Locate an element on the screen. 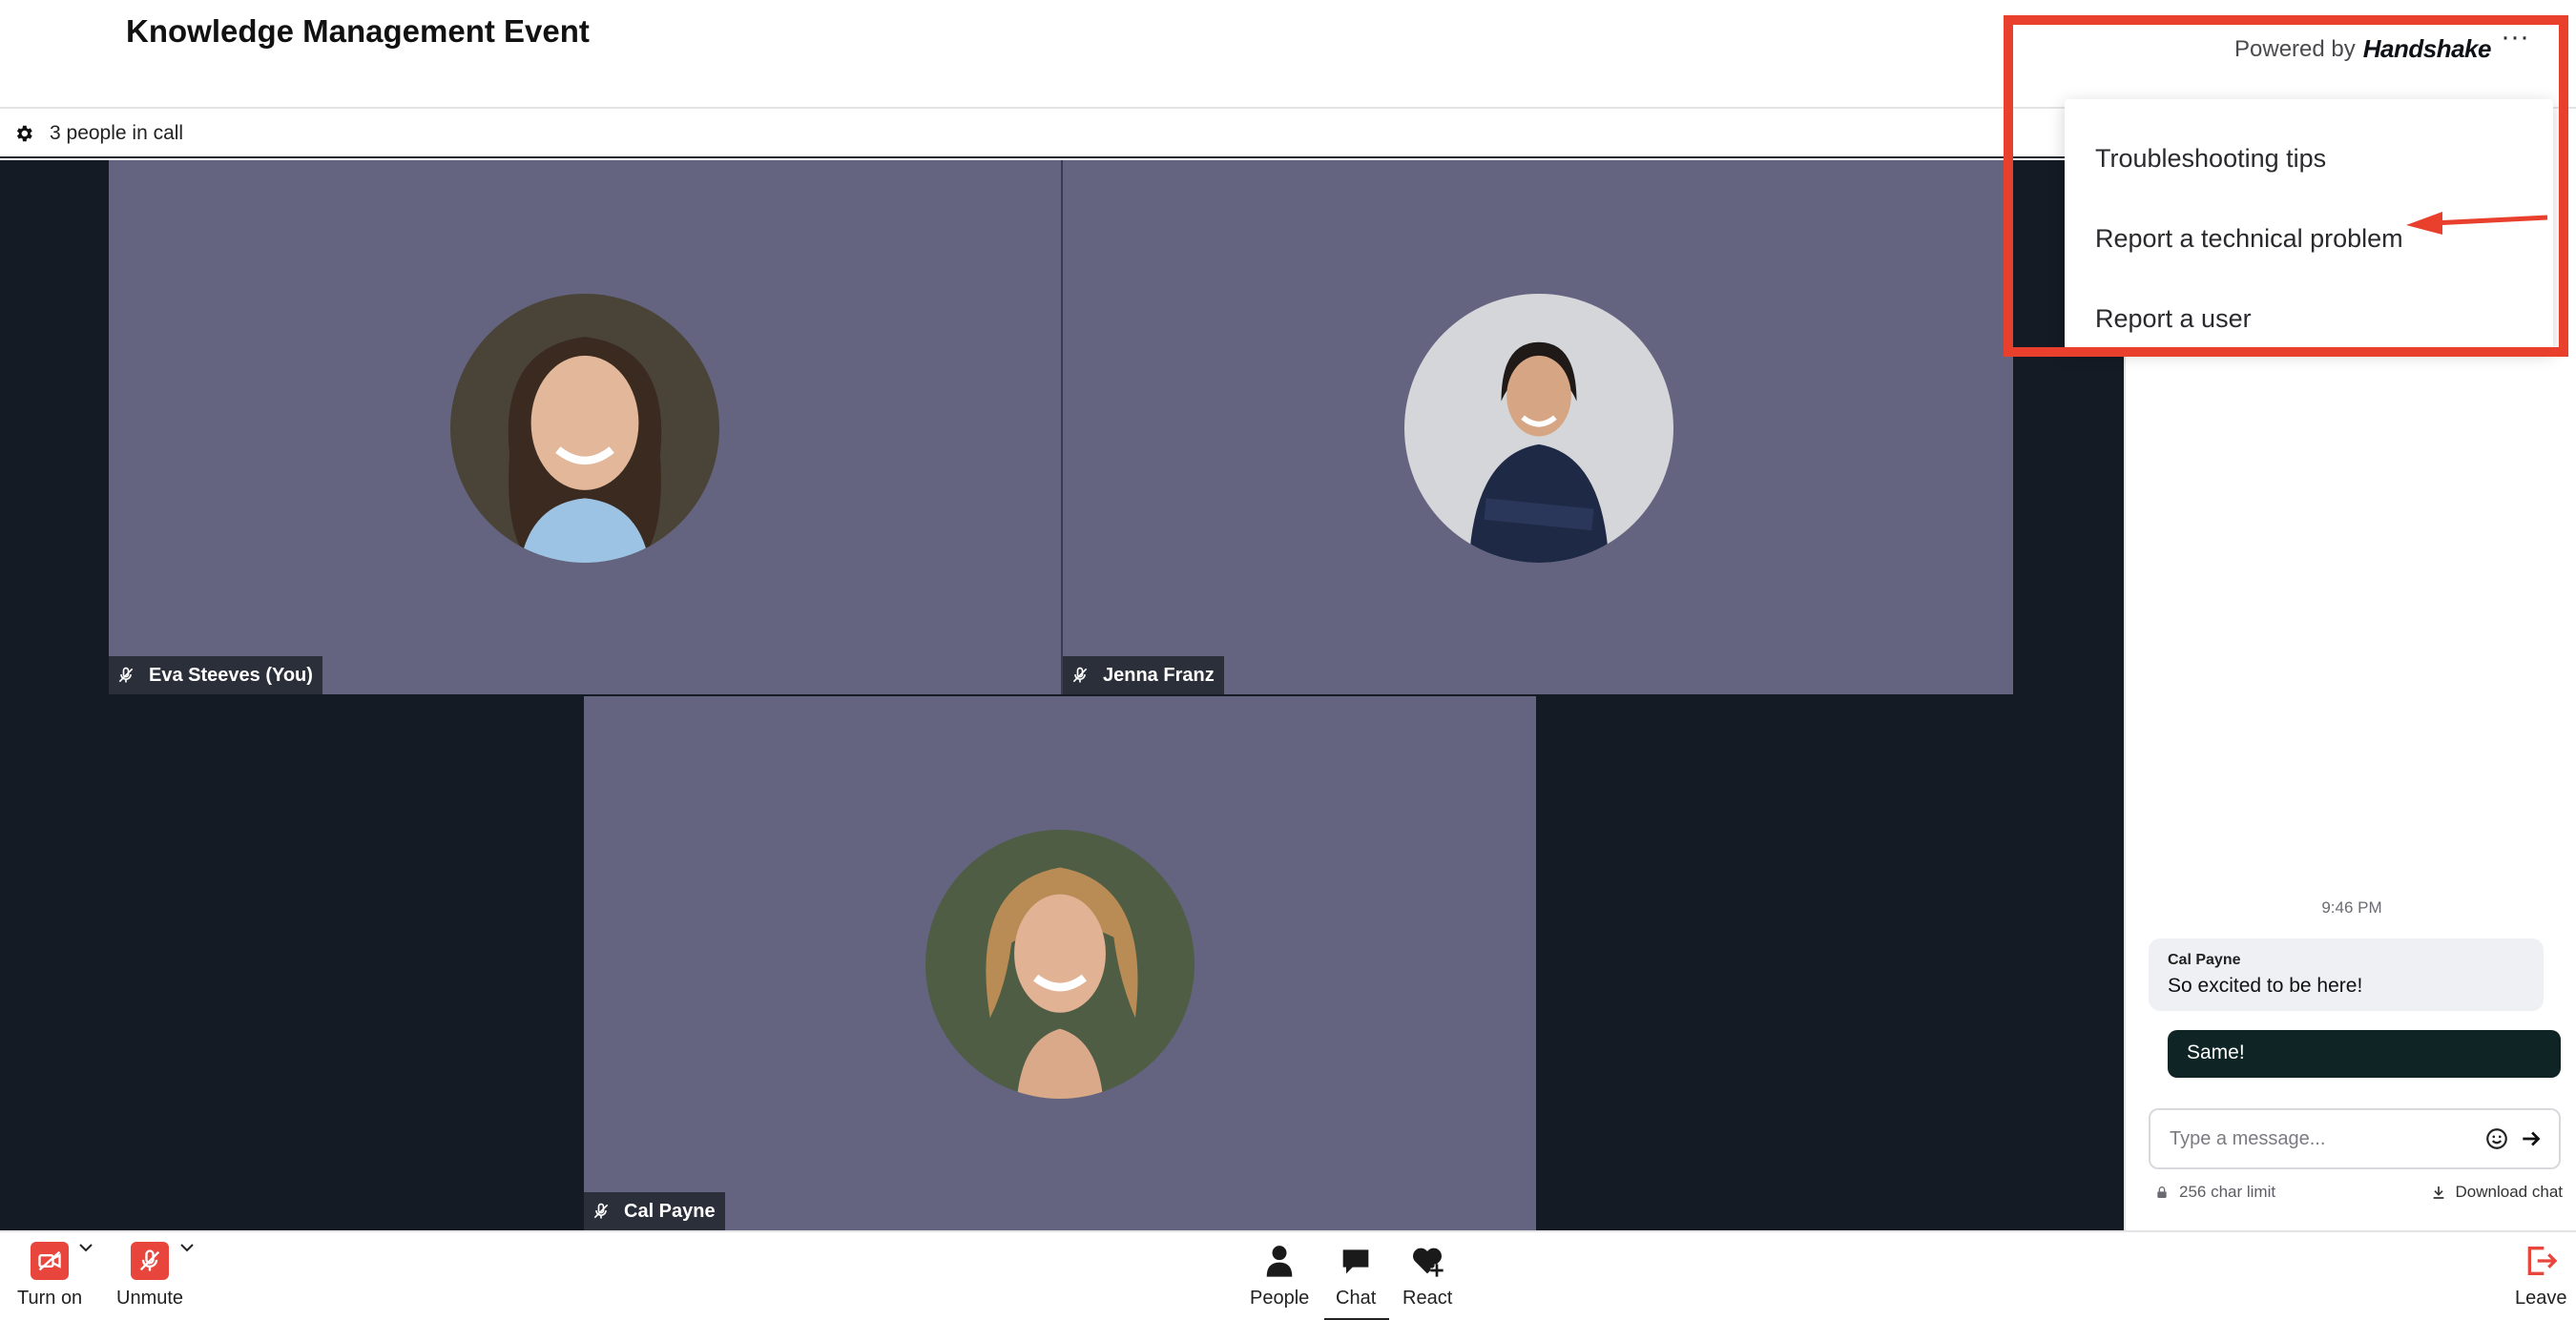 The width and height of the screenshot is (2576, 1320). powered-by: Powered by Handshake is located at coordinates (2362, 49).